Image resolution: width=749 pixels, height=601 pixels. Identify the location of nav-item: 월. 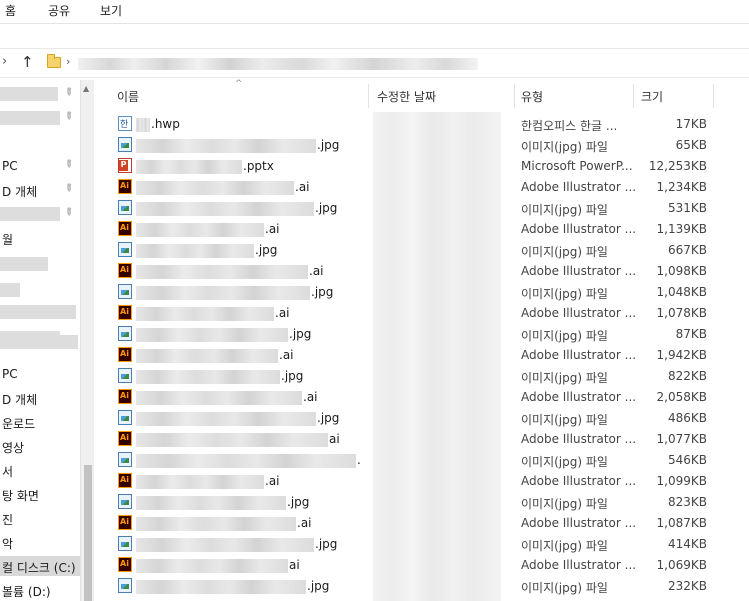
(40, 238).